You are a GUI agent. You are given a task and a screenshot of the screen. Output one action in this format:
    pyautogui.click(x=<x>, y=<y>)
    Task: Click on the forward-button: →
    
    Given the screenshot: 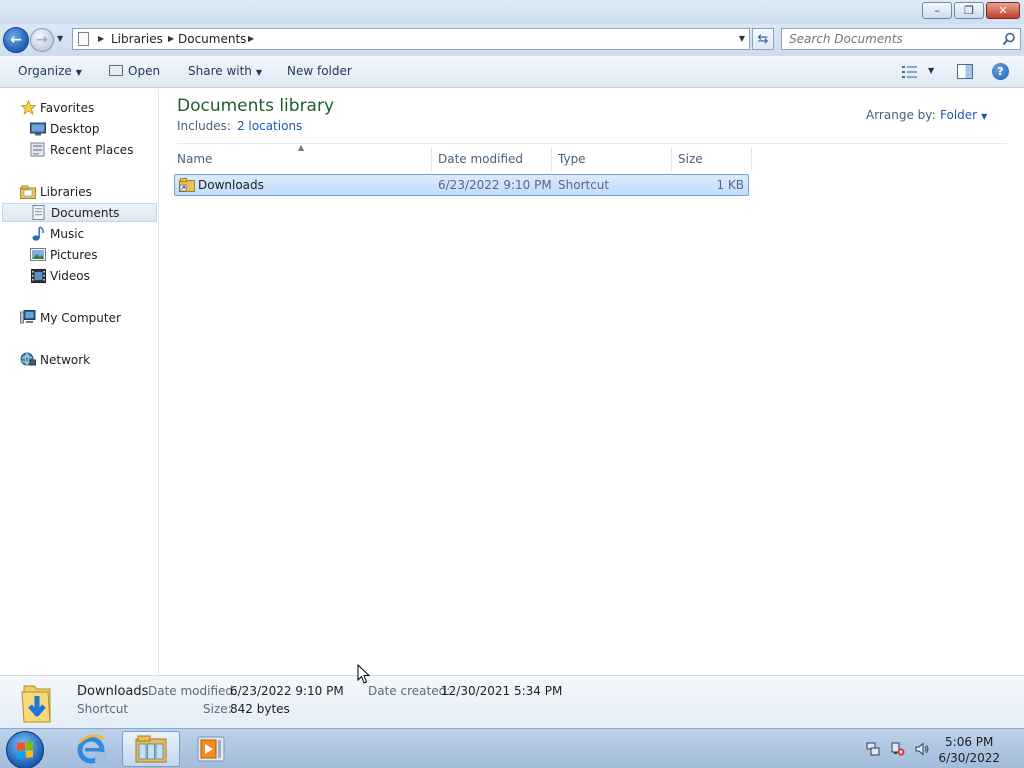 What is the action you would take?
    pyautogui.click(x=42, y=40)
    